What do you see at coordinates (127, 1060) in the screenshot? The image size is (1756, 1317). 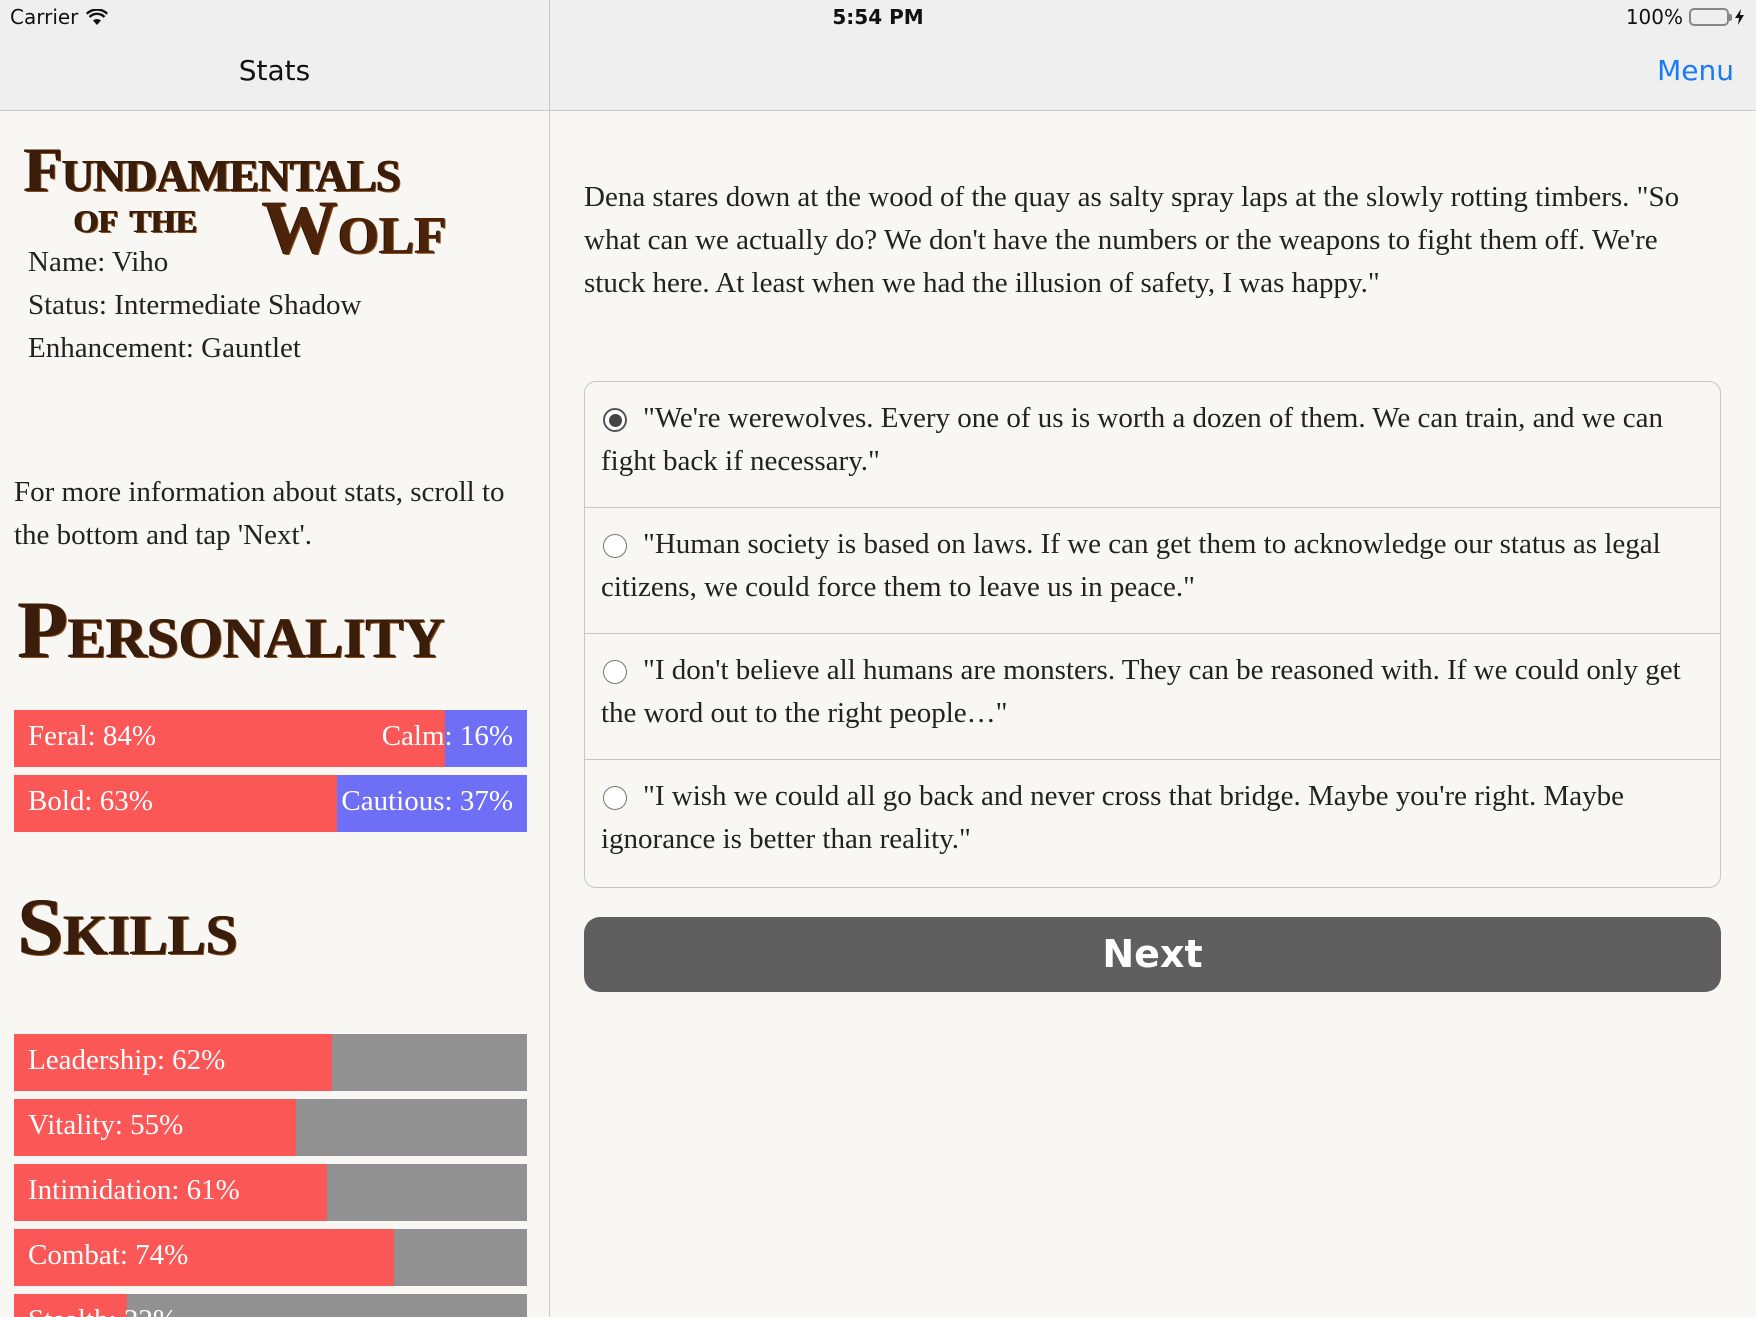 I see `leadership-label: Leadership: 62%` at bounding box center [127, 1060].